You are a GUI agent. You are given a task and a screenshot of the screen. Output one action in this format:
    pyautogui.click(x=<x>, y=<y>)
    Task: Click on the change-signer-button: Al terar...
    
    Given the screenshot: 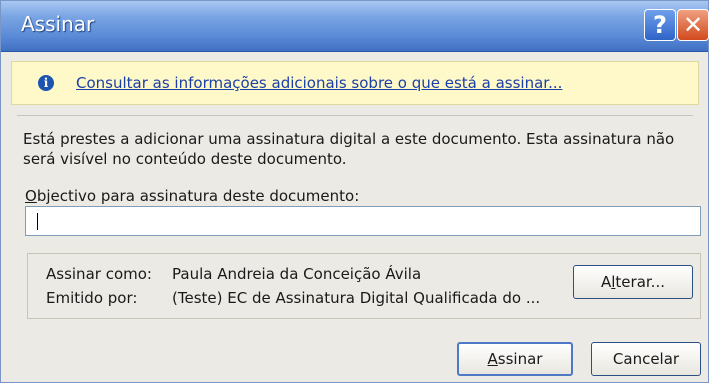 What is the action you would take?
    pyautogui.click(x=633, y=282)
    